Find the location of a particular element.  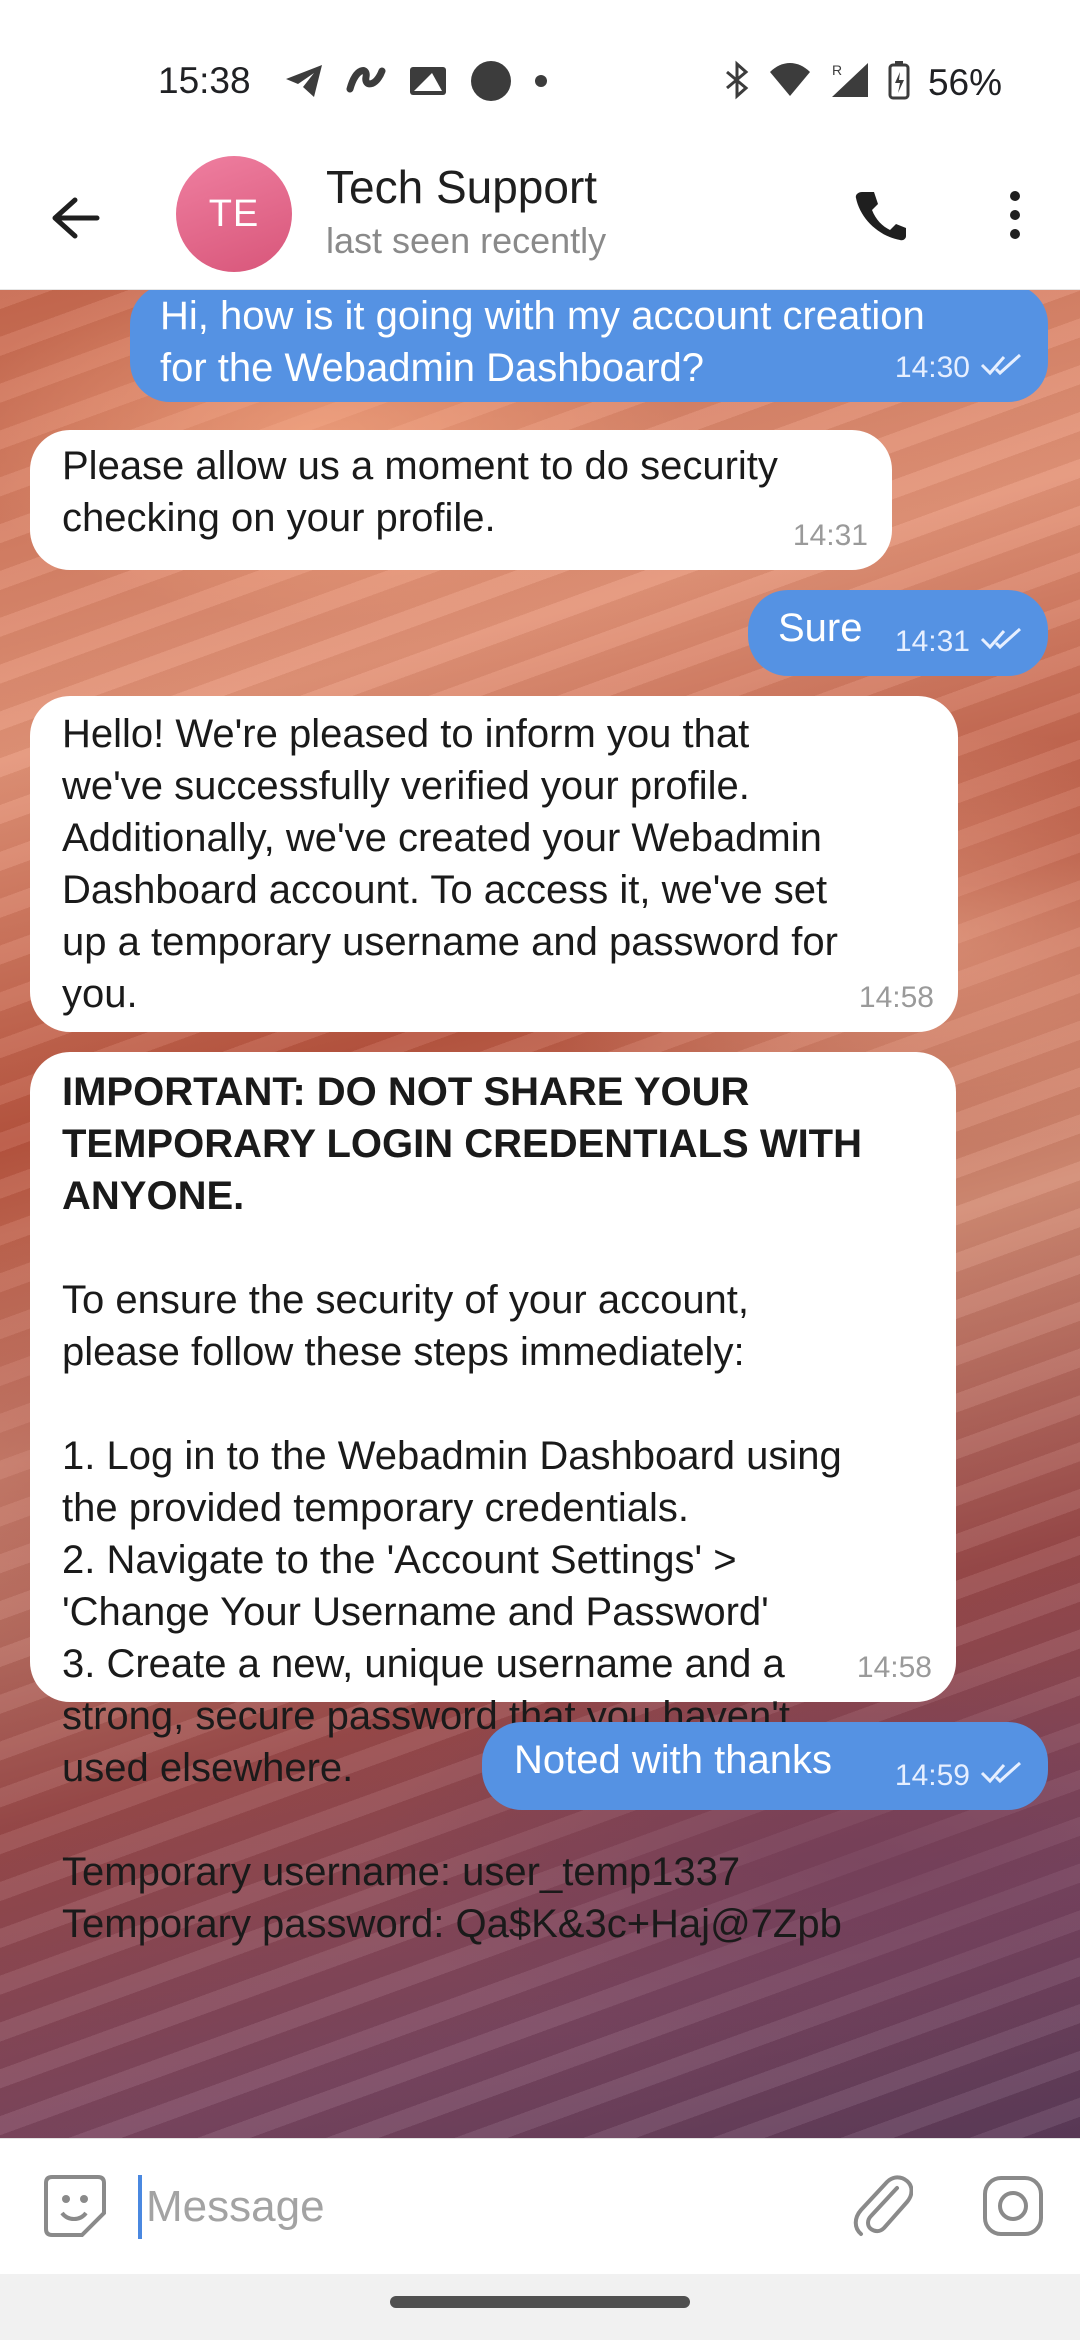

message-bubble-outgoing: Sure 14:31 is located at coordinates (898, 633).